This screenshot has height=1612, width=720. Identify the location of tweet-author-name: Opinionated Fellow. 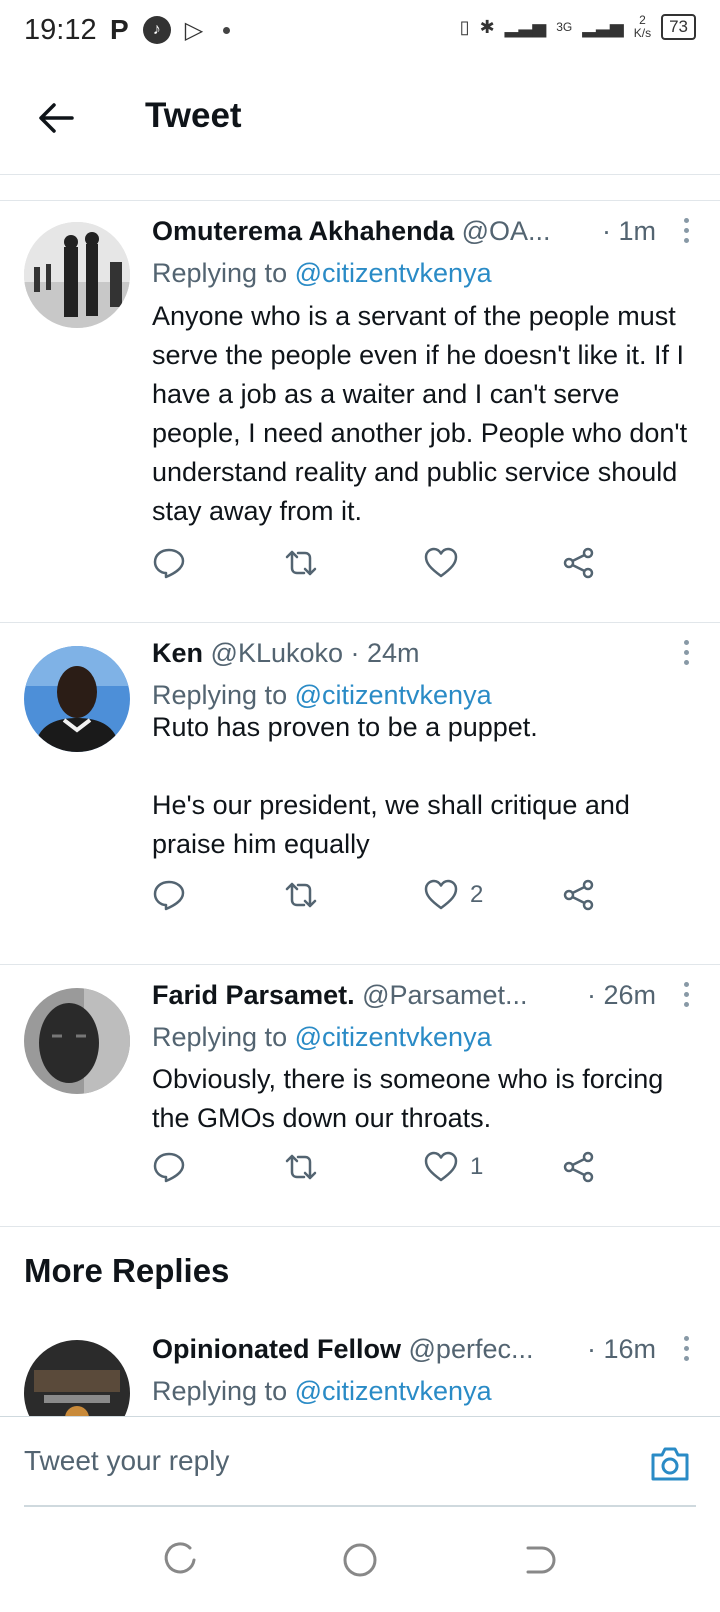
(276, 1349).